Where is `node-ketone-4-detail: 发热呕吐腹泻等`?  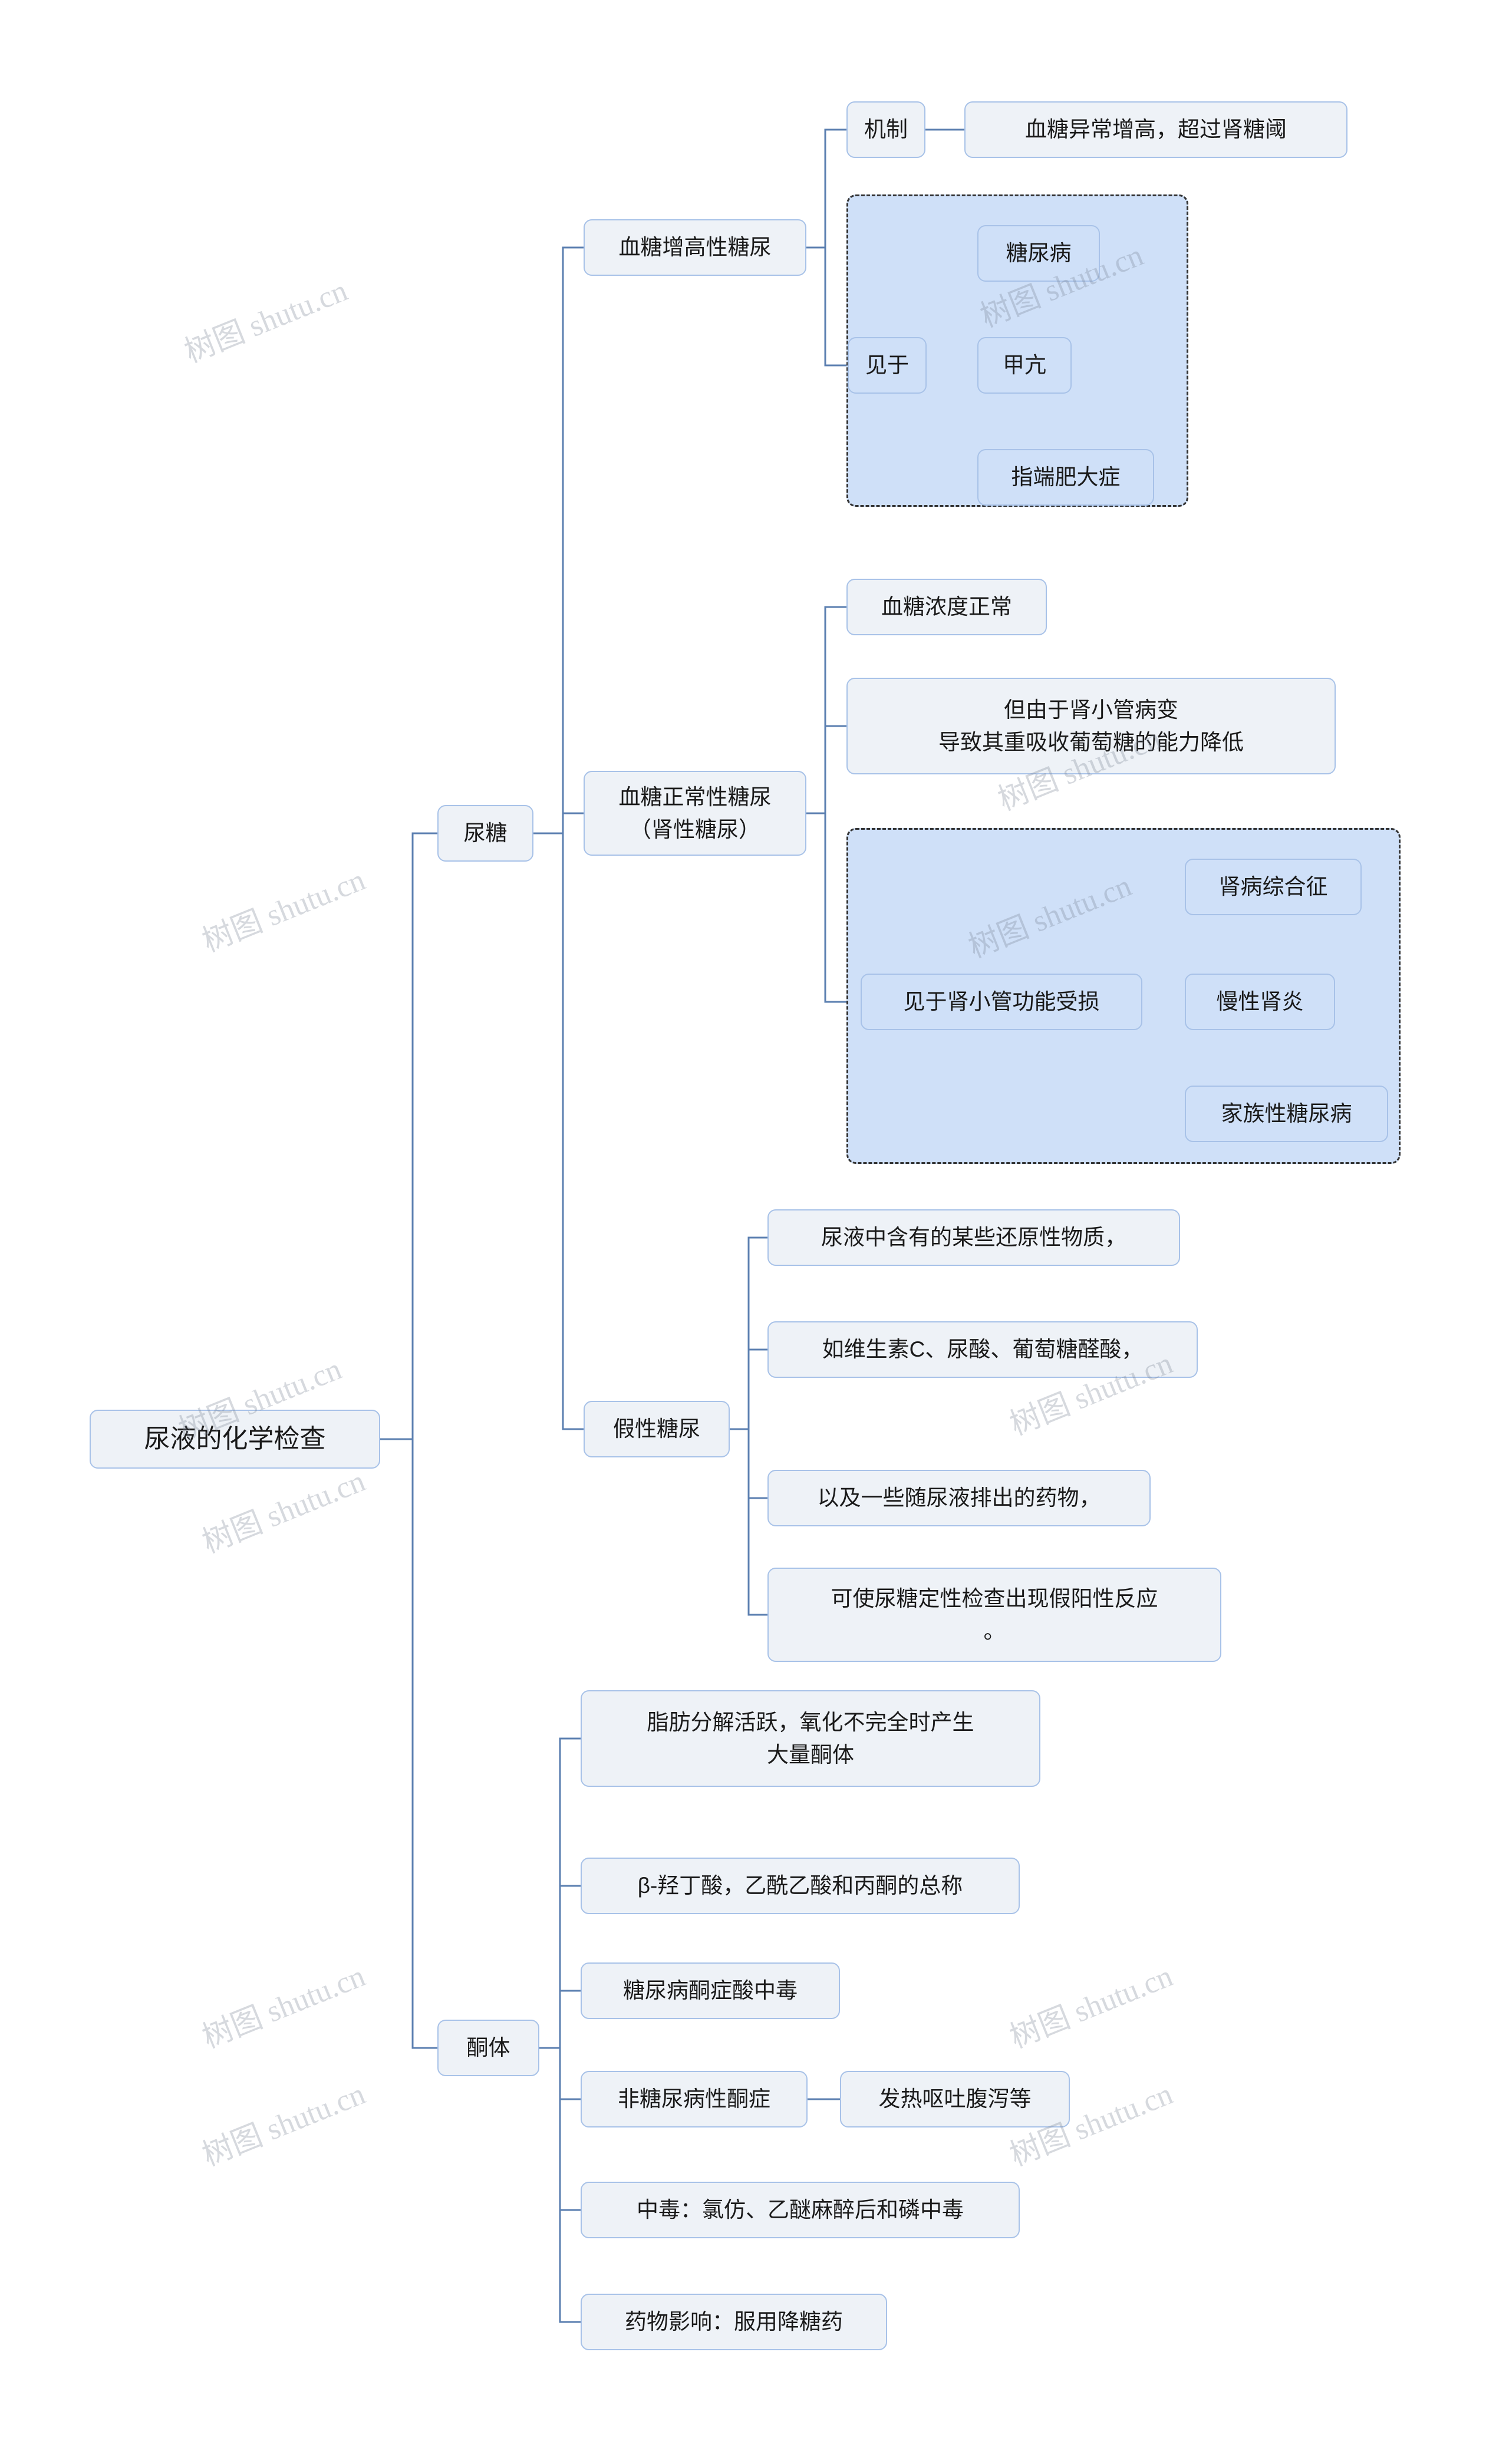 node-ketone-4-detail: 发热呕吐腹泻等 is located at coordinates (955, 2099).